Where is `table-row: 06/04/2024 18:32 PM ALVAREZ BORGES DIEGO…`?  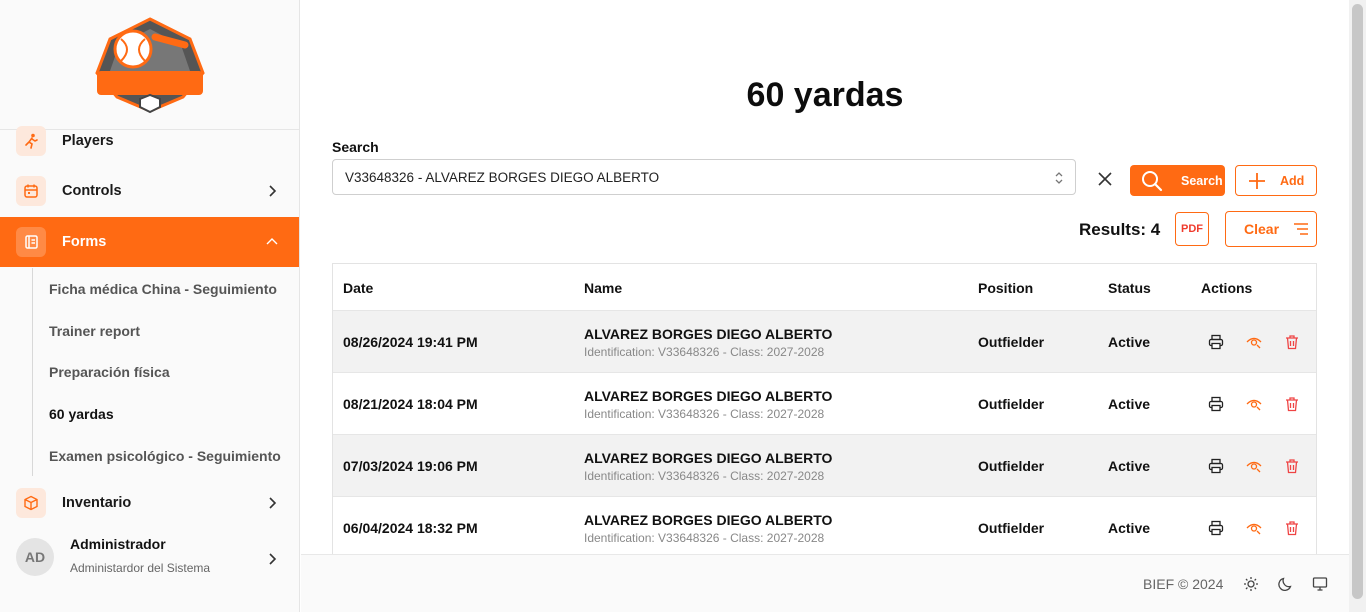
table-row: 06/04/2024 18:32 PM ALVAREZ BORGES DIEGO… is located at coordinates (824, 525).